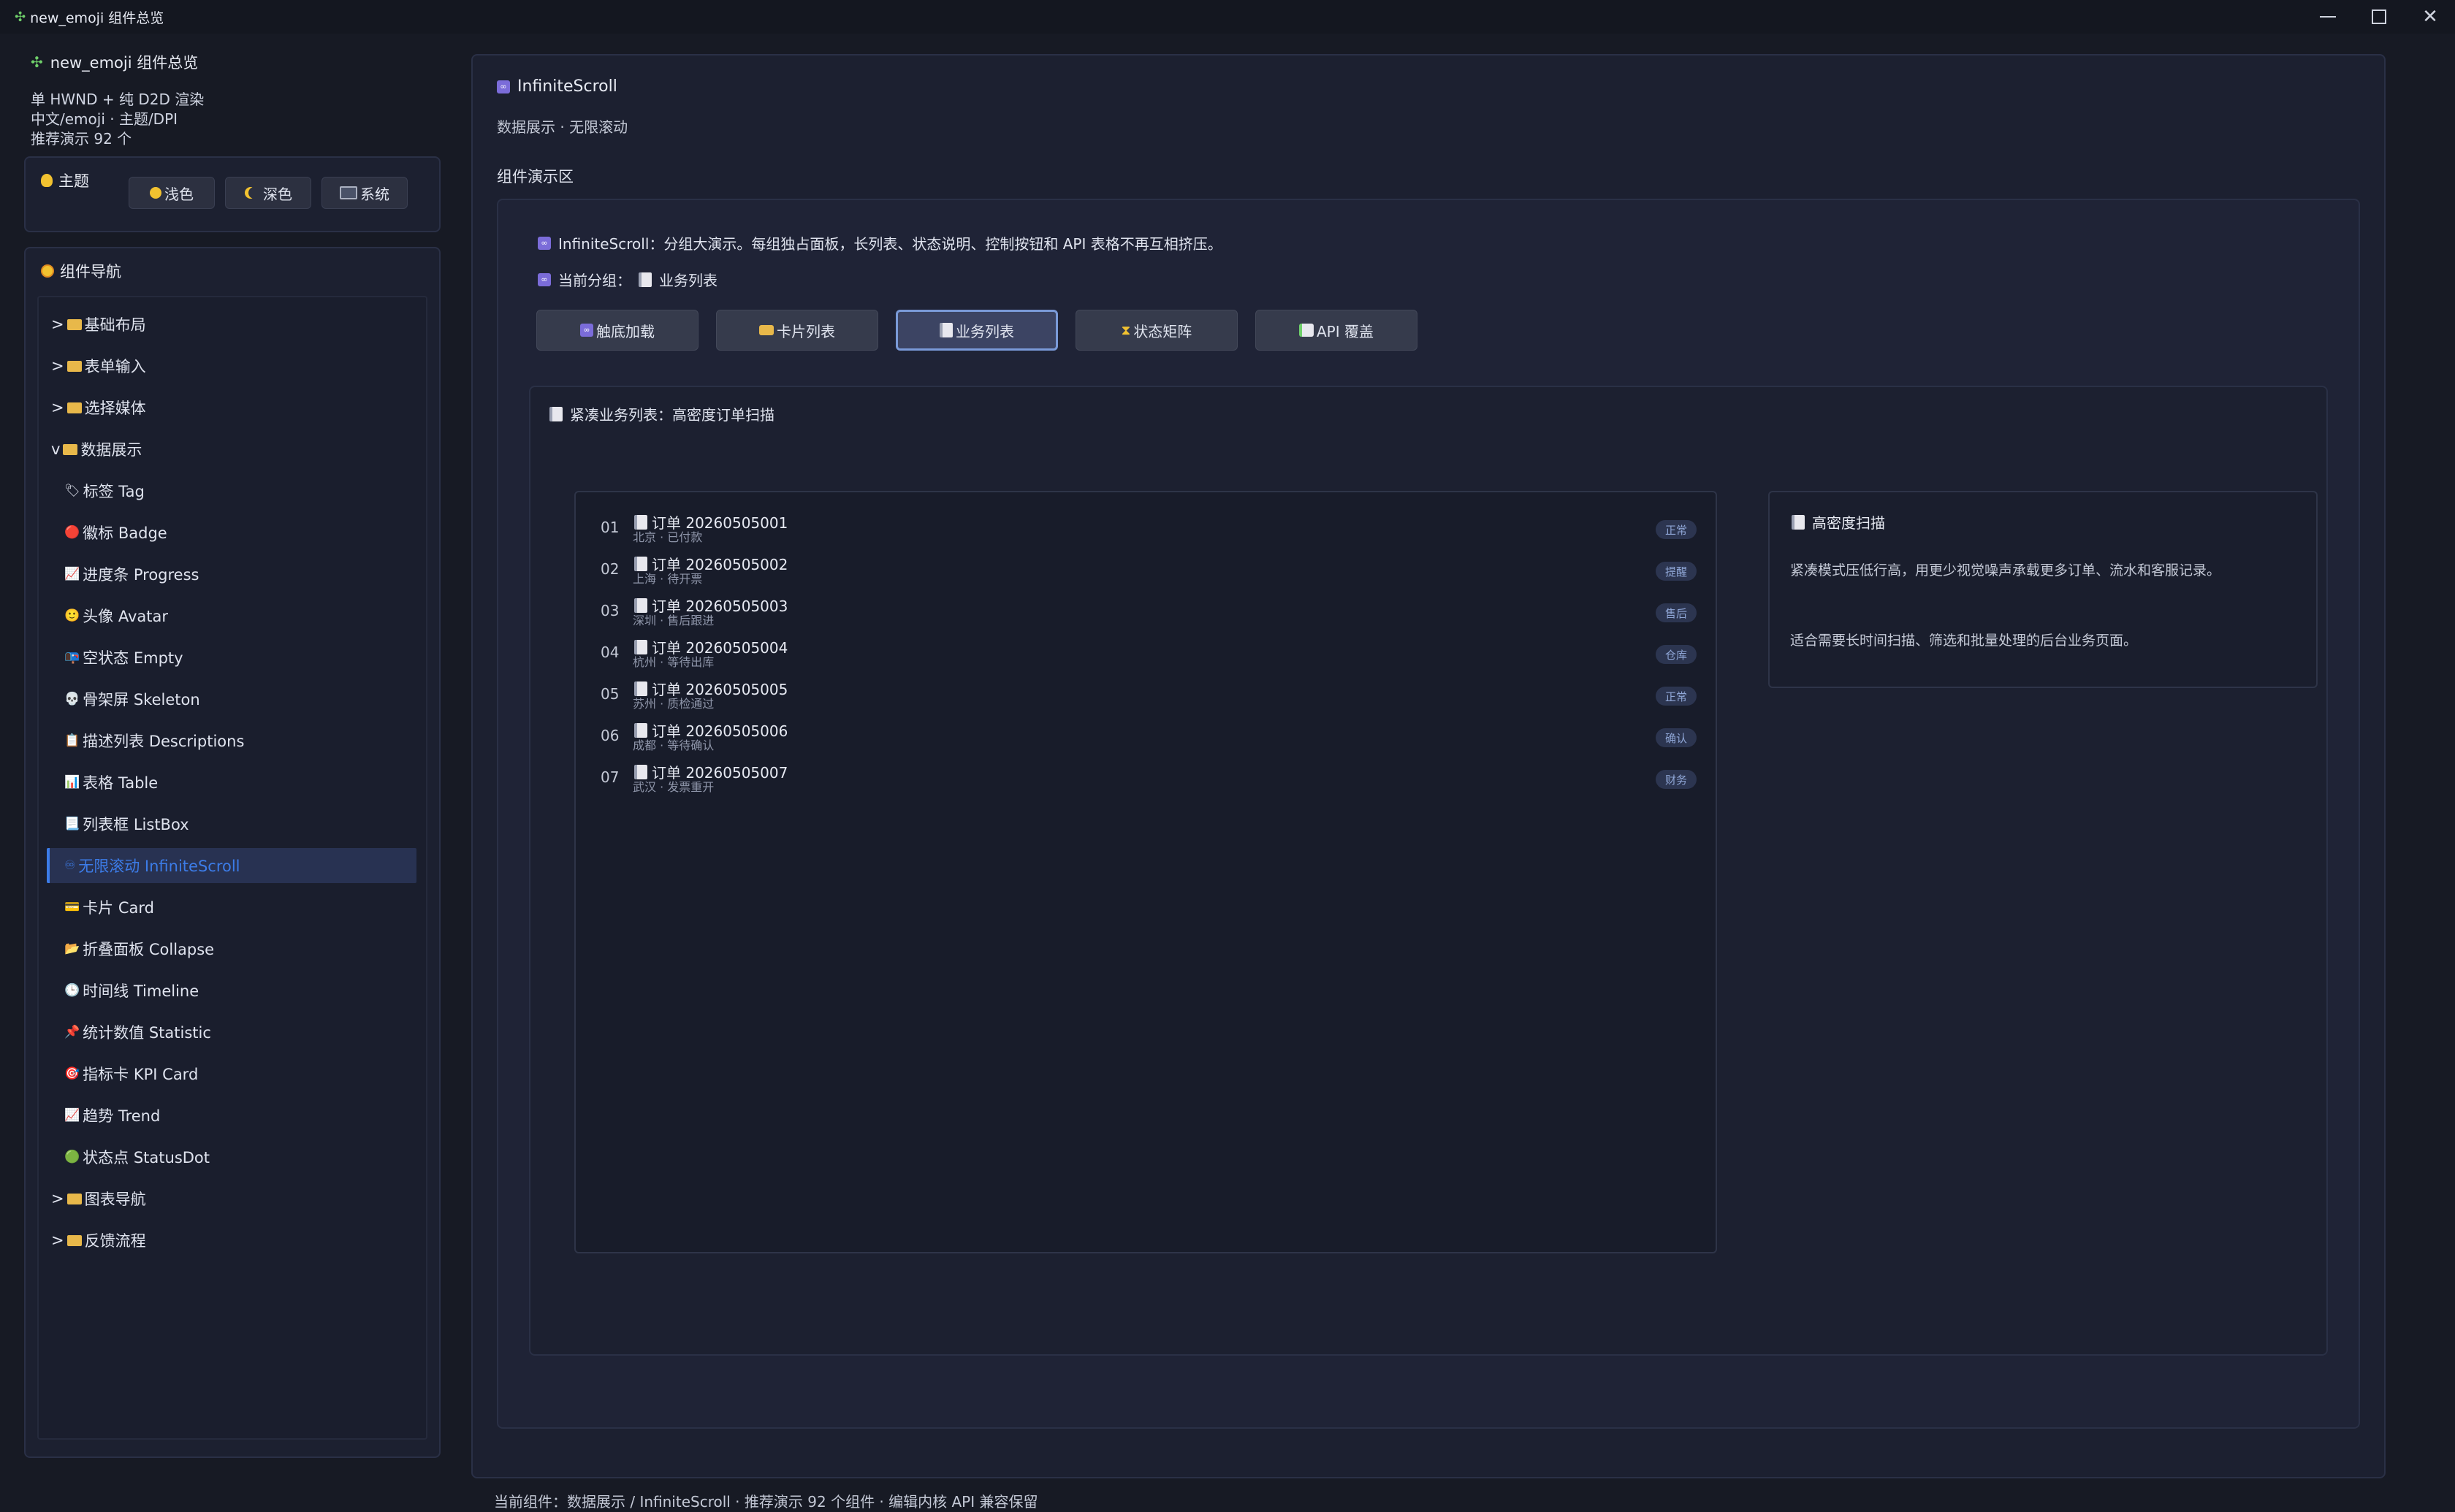  Describe the element at coordinates (118, 908) in the screenshot. I see `sidebar-item-label: 卡片 Card` at that location.